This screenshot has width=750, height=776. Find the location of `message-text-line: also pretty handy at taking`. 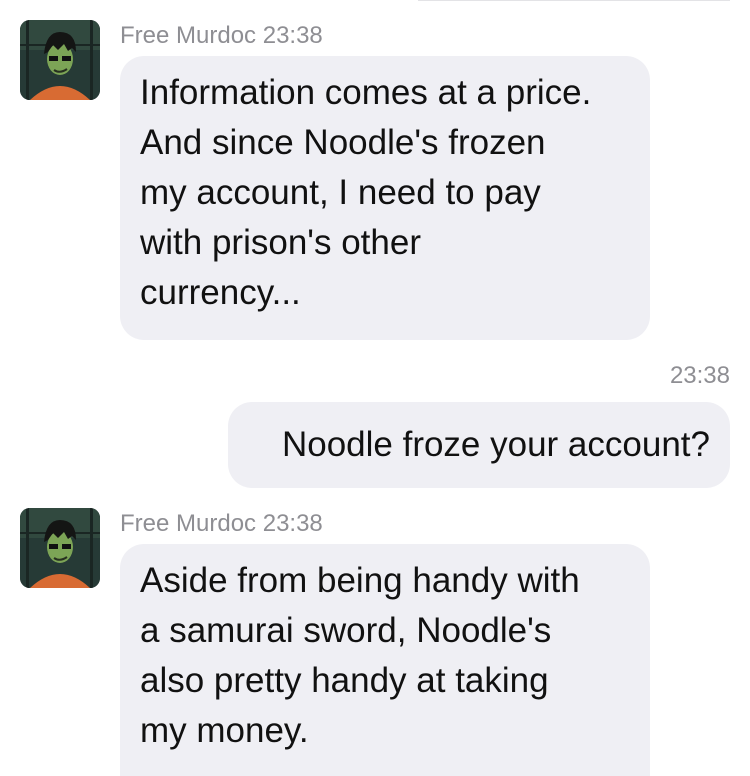

message-text-line: also pretty handy at taking is located at coordinates (344, 680).